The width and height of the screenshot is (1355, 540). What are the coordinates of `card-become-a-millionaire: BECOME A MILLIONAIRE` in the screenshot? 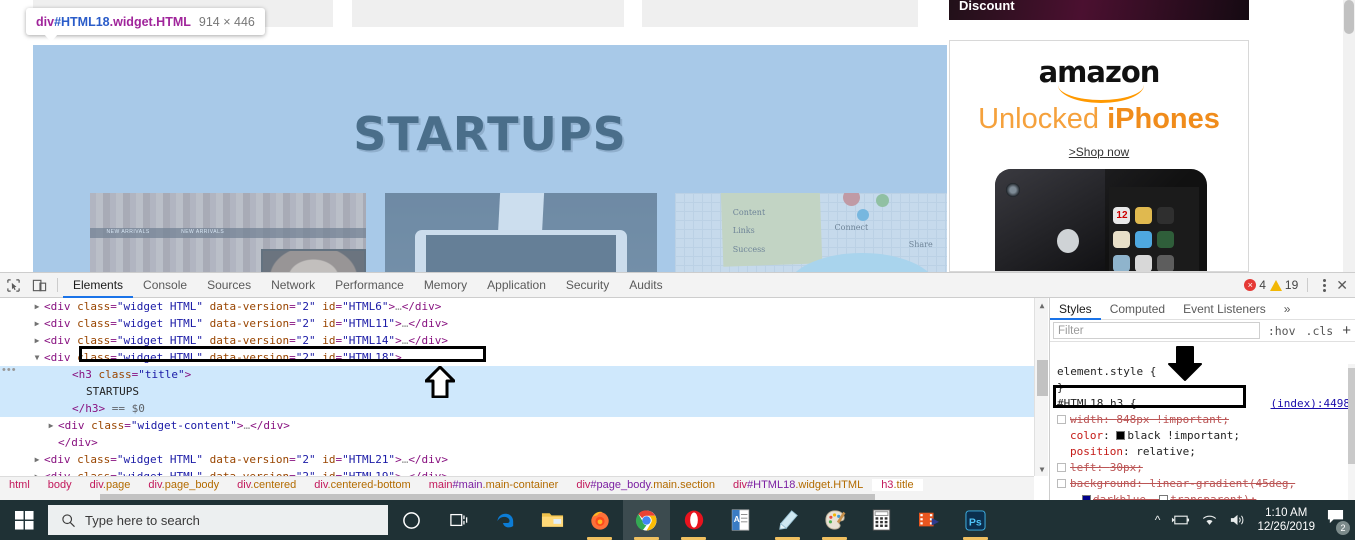 It's located at (521, 232).